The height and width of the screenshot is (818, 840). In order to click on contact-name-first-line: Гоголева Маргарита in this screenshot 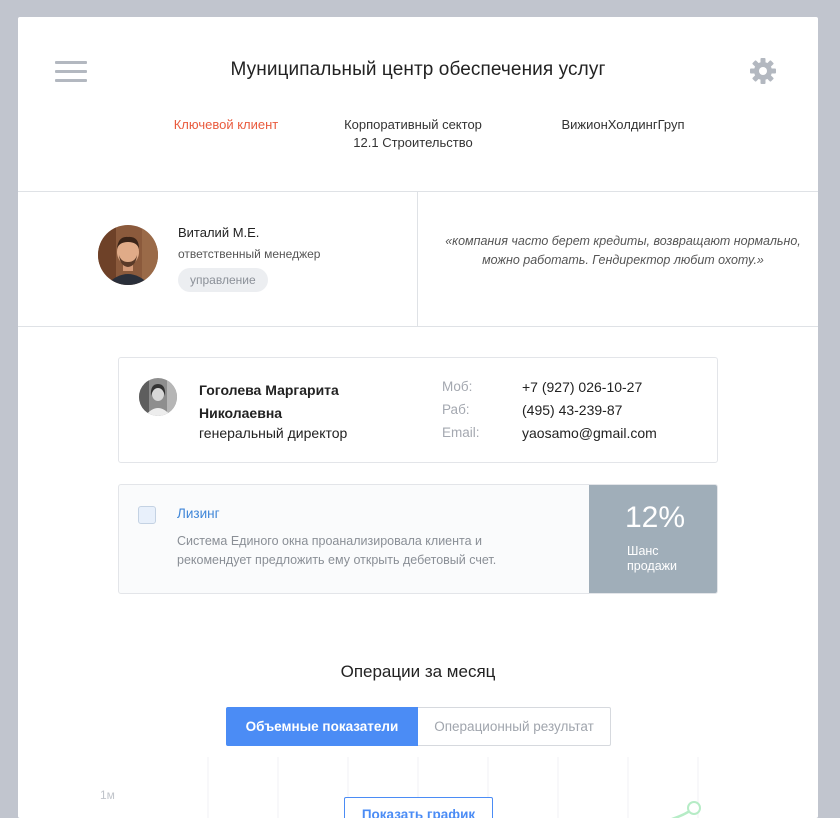, I will do `click(269, 390)`.